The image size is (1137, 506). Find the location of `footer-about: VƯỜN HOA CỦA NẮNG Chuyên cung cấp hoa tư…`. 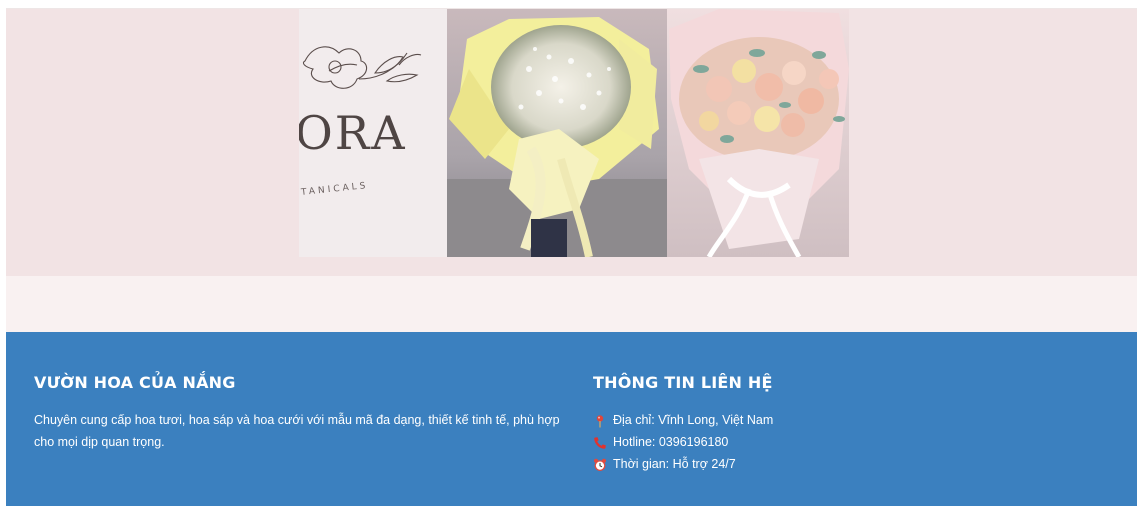

footer-about: VƯỜN HOA CỦA NẮNG Chuyên cung cấp hoa tư… is located at coordinates (299, 412).